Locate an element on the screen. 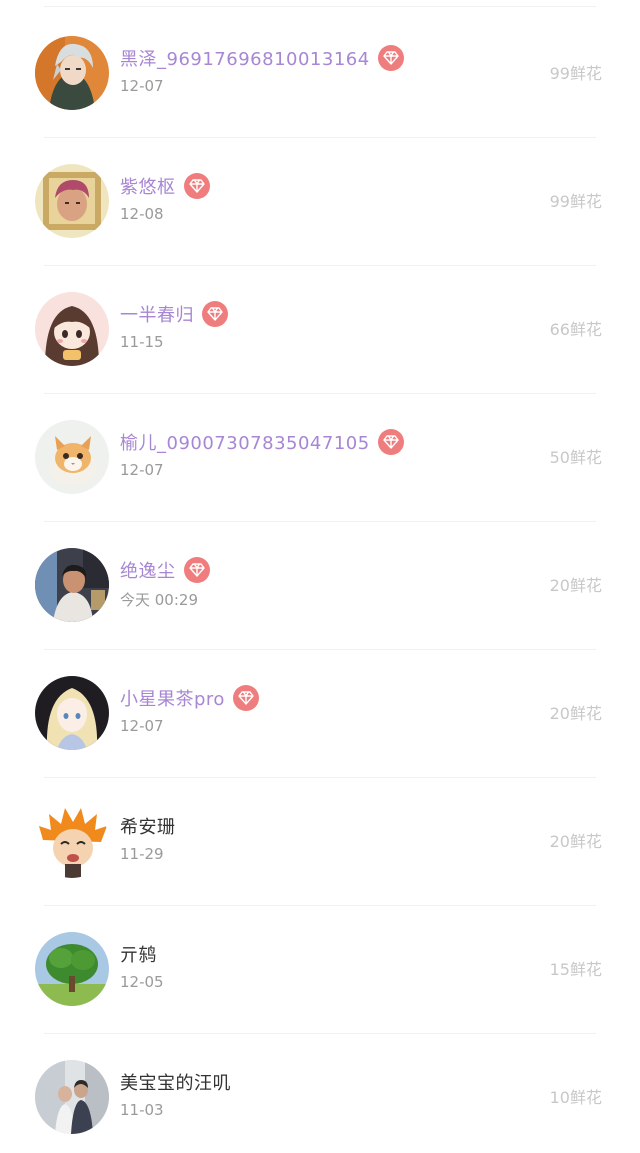  kitten-avatar-image is located at coordinates (72, 457).